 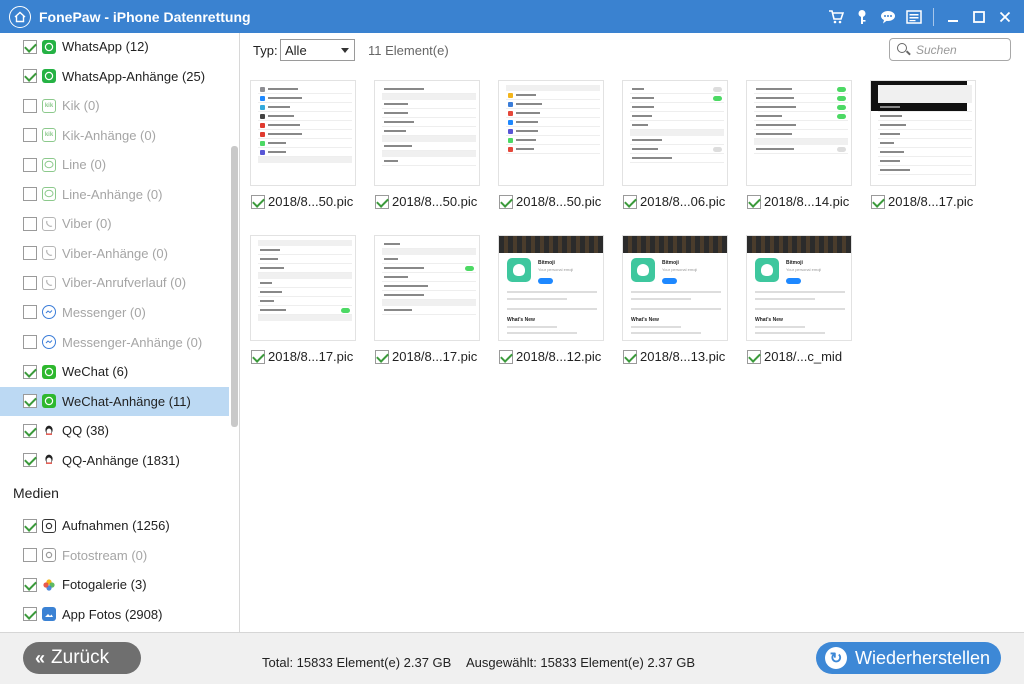 I want to click on sidebar-scrollbar, so click(x=234, y=286).